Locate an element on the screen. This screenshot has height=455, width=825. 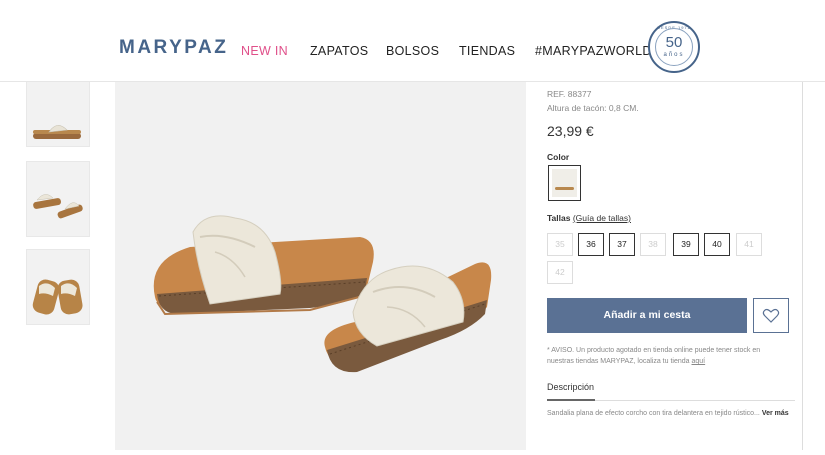
see-more-link: Ver más is located at coordinates (775, 413).